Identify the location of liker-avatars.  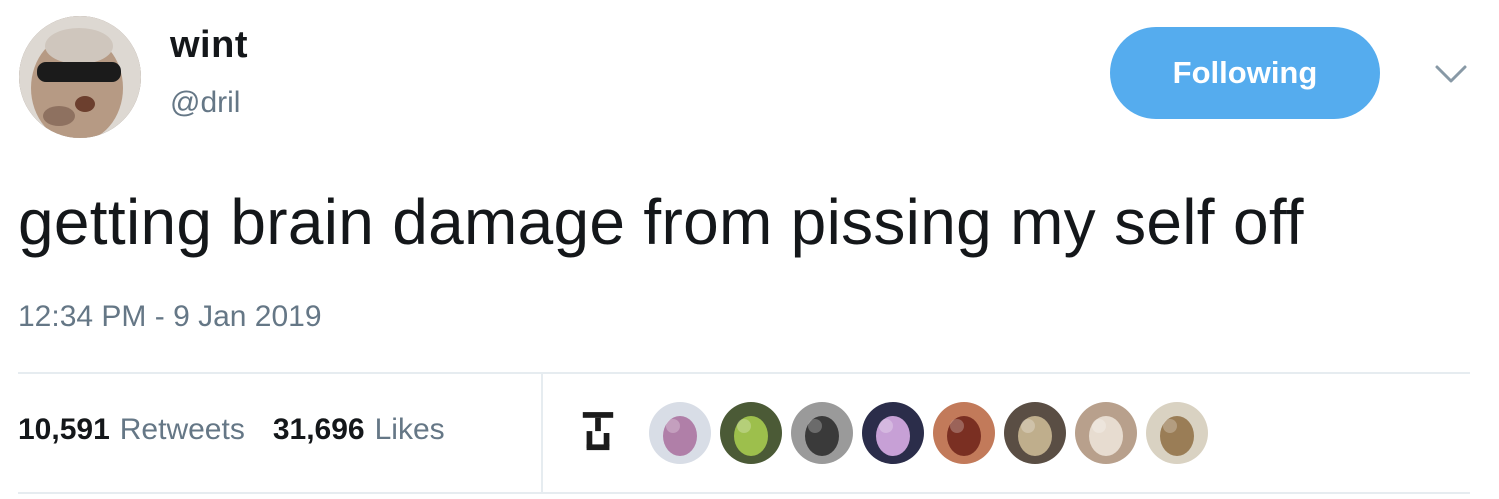
(889, 433).